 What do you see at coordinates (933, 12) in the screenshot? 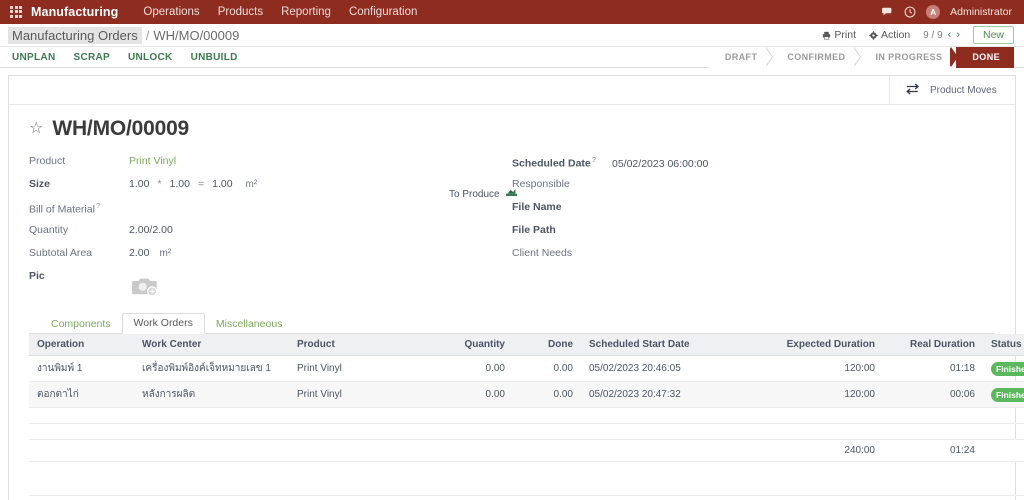
I see `avatar: A` at bounding box center [933, 12].